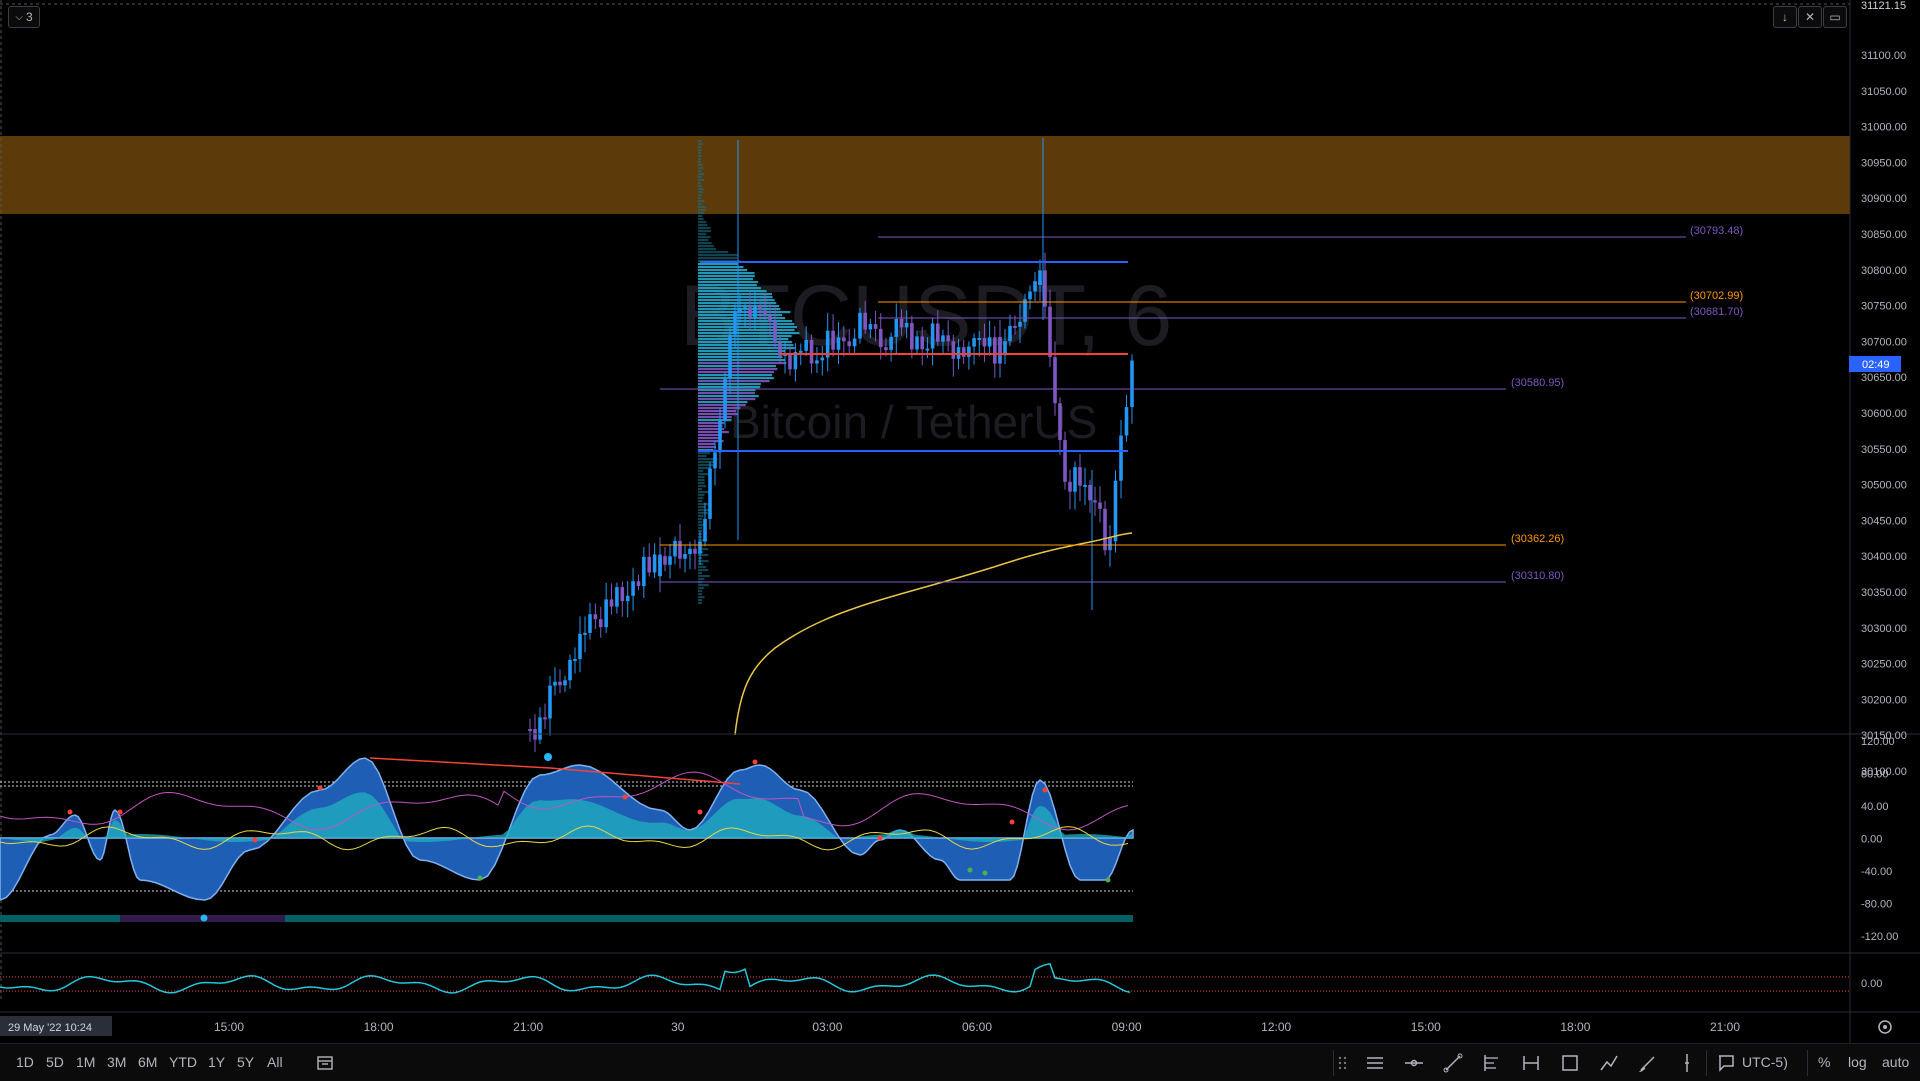  What do you see at coordinates (1875, 775) in the screenshot?
I see `osc-tick-label: 80.00` at bounding box center [1875, 775].